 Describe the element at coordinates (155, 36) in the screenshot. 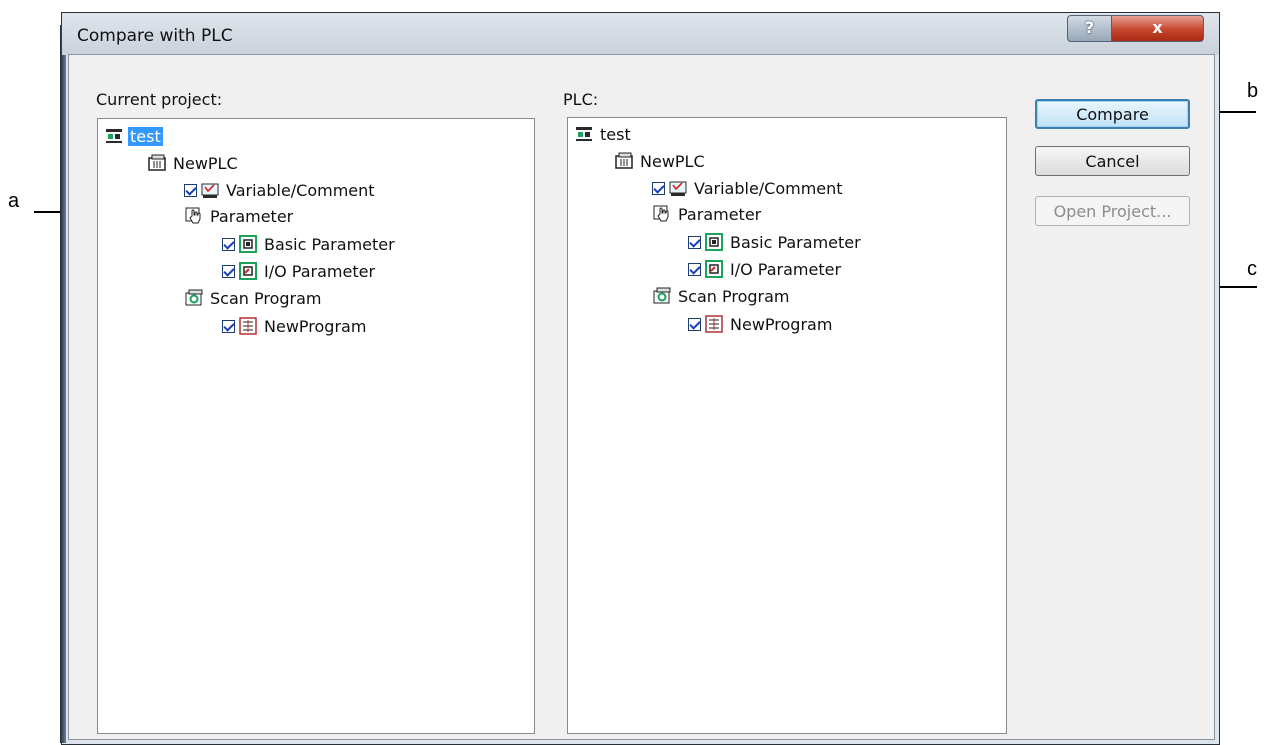

I see `window-title: Compare with PLC` at that location.